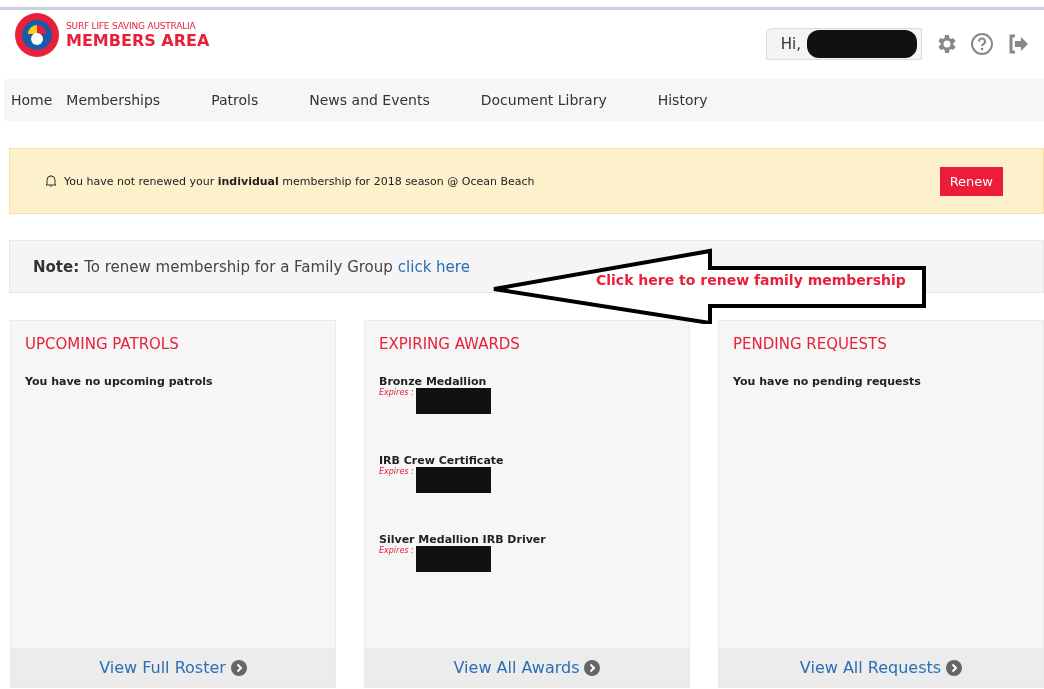 This screenshot has width=1044, height=689. I want to click on nav-link: History, so click(682, 100).